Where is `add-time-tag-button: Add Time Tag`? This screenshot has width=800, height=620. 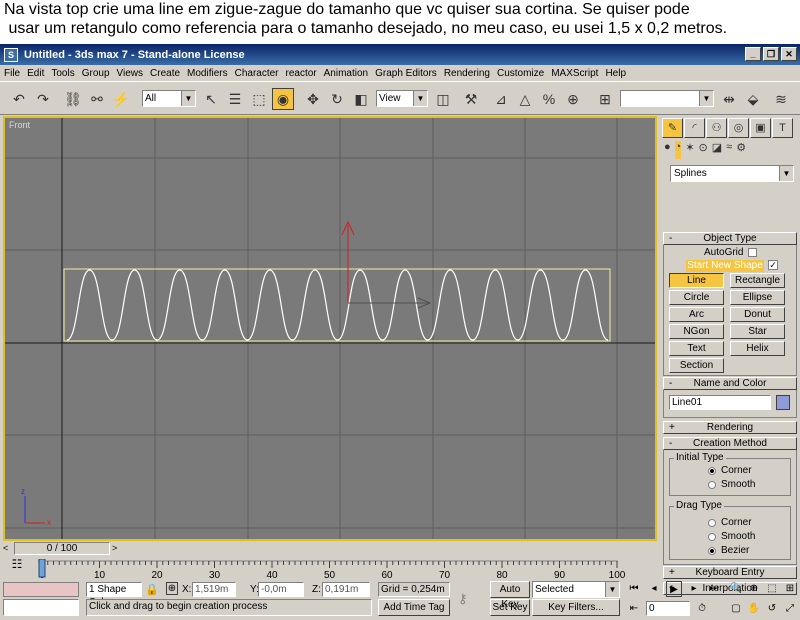 add-time-tag-button: Add Time Tag is located at coordinates (414, 607).